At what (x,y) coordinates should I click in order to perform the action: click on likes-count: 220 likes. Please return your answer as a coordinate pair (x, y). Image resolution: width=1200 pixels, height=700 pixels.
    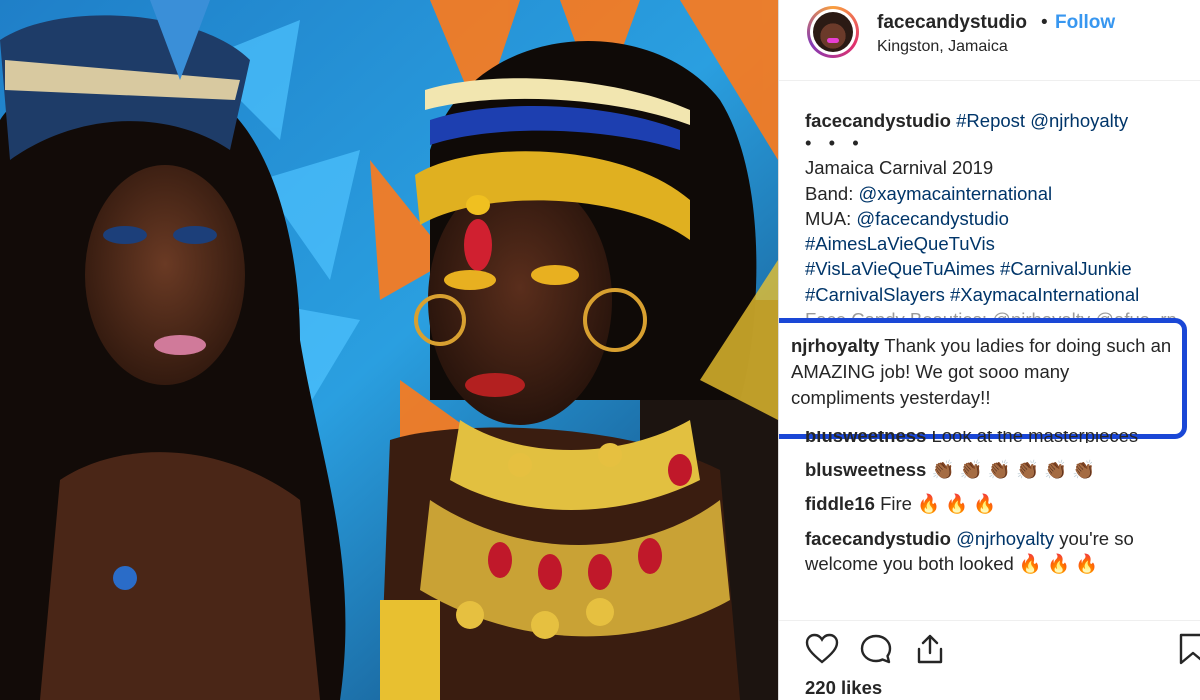
    Looking at the image, I should click on (843, 688).